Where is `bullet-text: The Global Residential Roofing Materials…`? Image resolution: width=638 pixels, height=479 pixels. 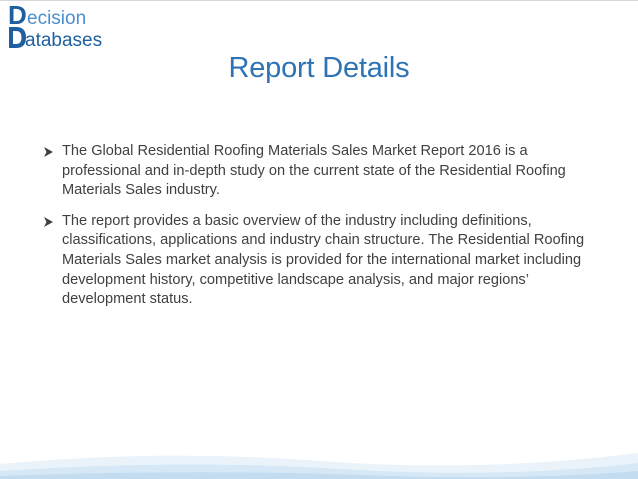
bullet-text: The Global Residential Roofing Materials… is located at coordinates (314, 171).